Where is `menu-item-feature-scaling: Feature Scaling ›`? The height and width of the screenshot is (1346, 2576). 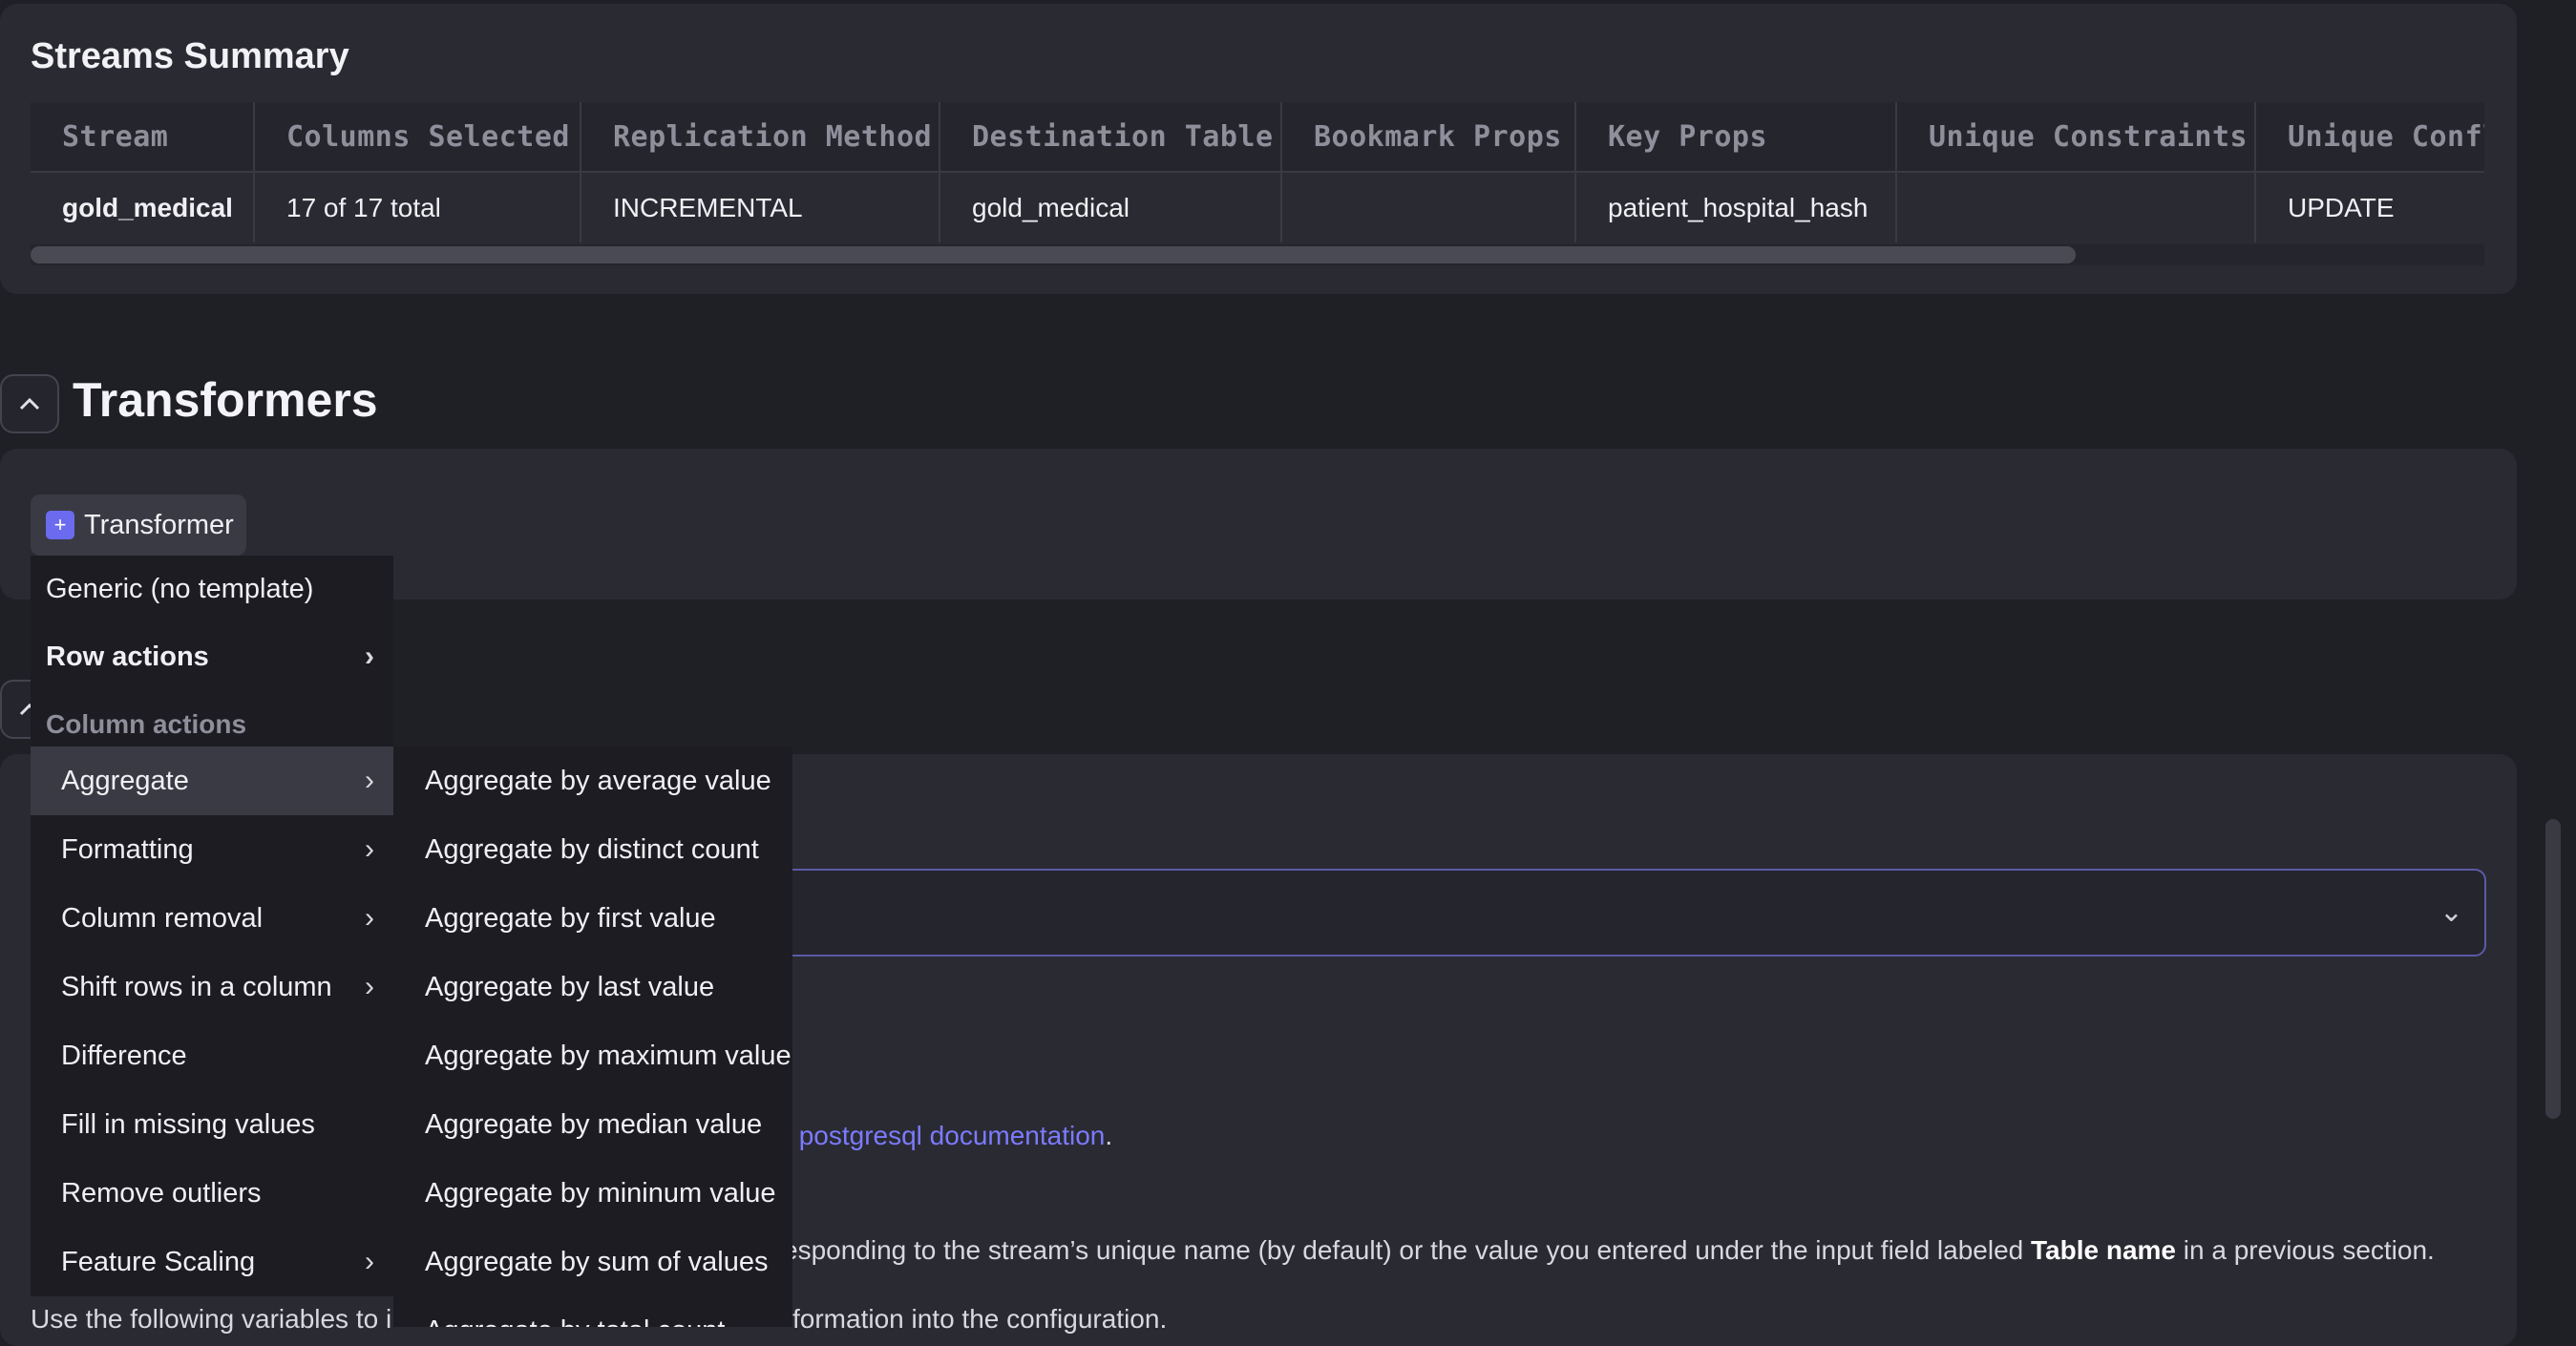 menu-item-feature-scaling: Feature Scaling › is located at coordinates (212, 1262).